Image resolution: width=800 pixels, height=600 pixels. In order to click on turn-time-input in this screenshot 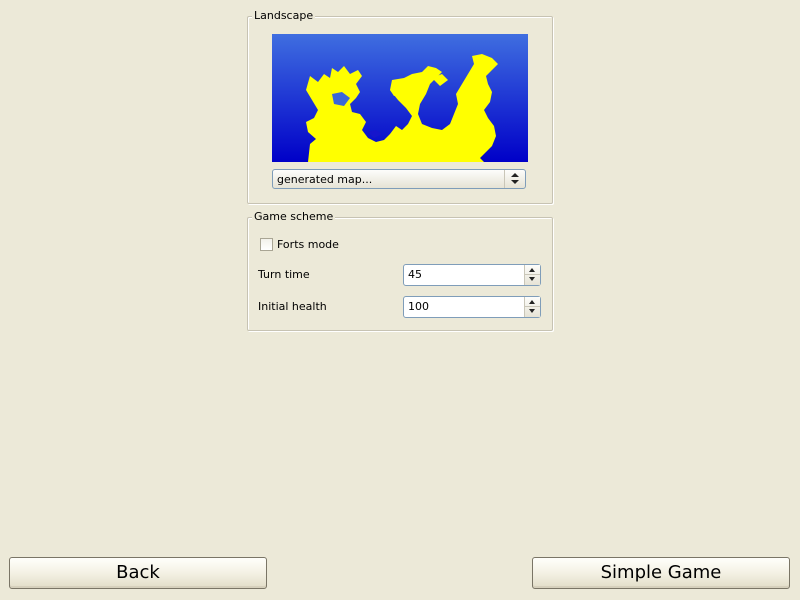, I will do `click(463, 274)`.